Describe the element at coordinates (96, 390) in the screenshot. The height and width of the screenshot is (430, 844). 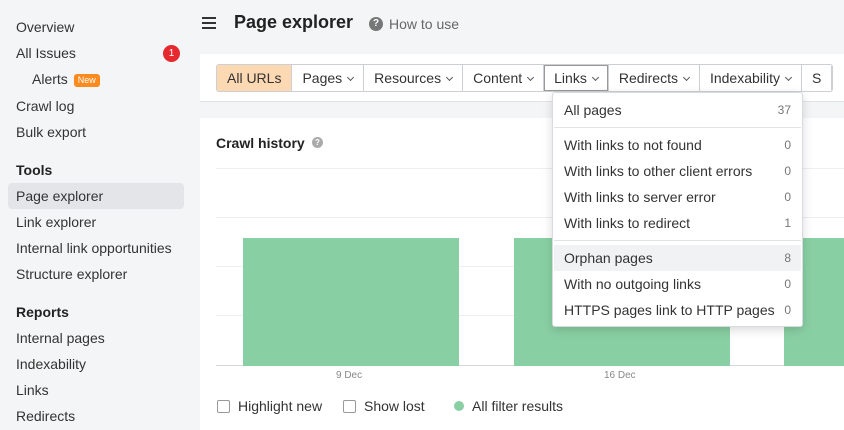
I see `sidebar-item-links: Links` at that location.